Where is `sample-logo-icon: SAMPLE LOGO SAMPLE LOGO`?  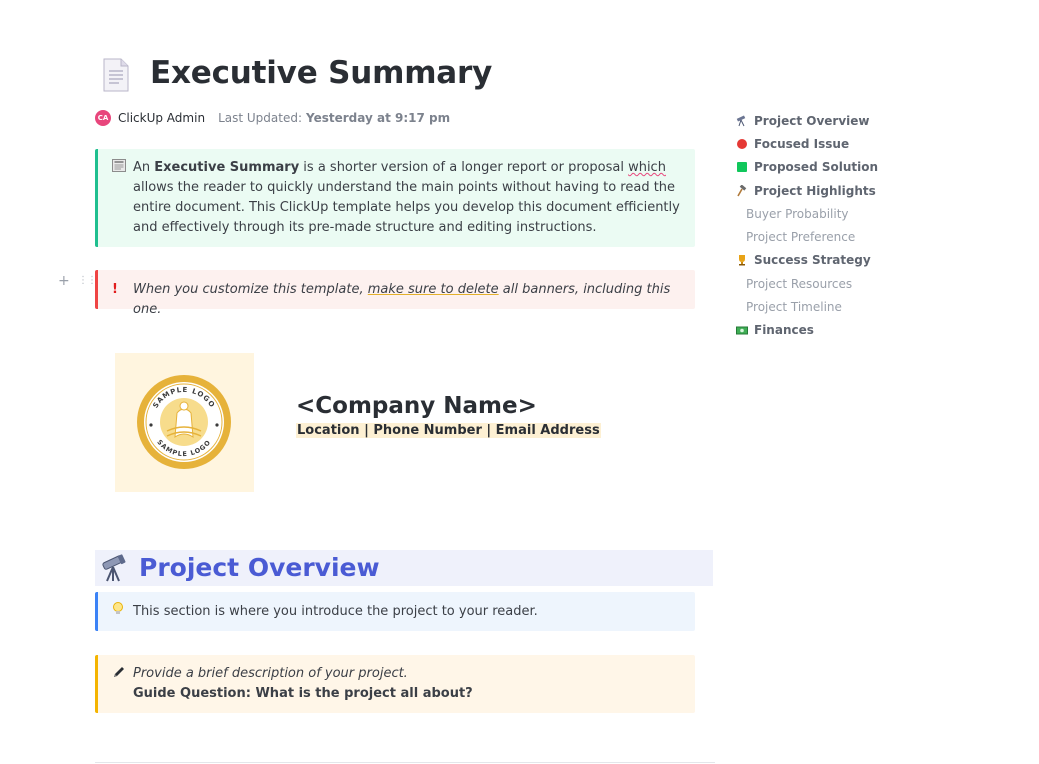 sample-logo-icon: SAMPLE LOGO SAMPLE LOGO is located at coordinates (184, 422).